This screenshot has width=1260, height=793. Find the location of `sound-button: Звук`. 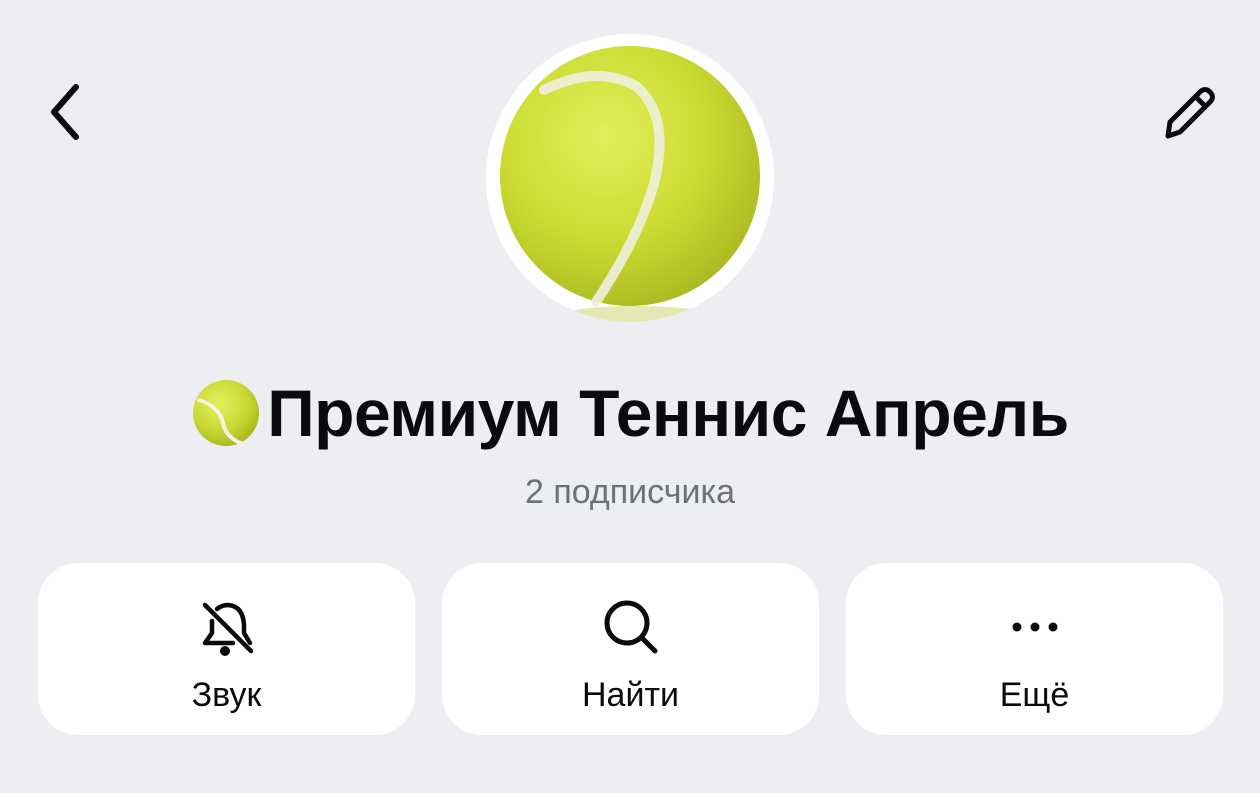

sound-button: Звук is located at coordinates (226, 649).